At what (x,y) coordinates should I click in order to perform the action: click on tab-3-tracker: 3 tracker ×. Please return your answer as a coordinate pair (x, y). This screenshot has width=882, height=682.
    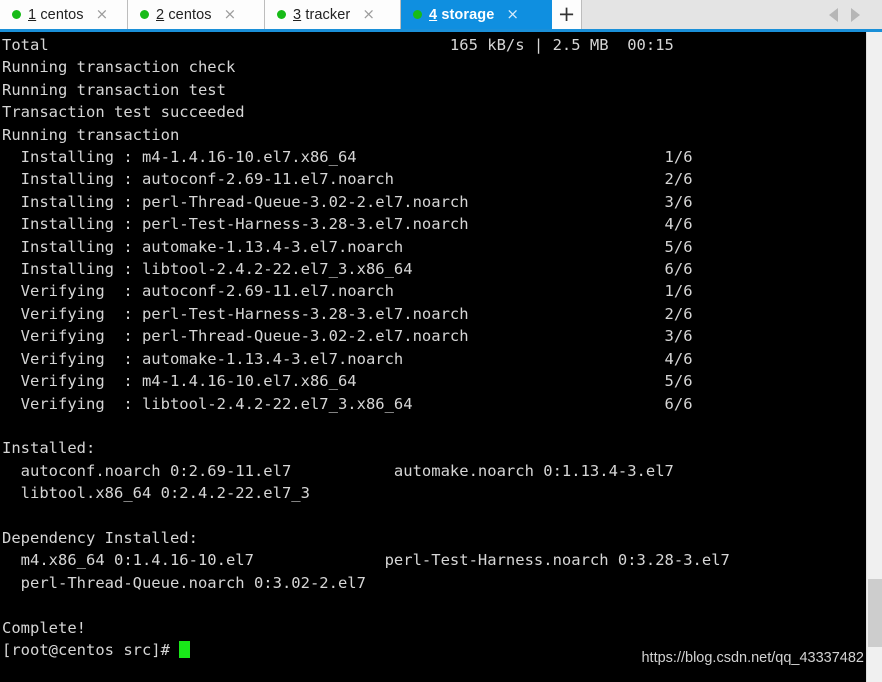
    Looking at the image, I should click on (333, 14).